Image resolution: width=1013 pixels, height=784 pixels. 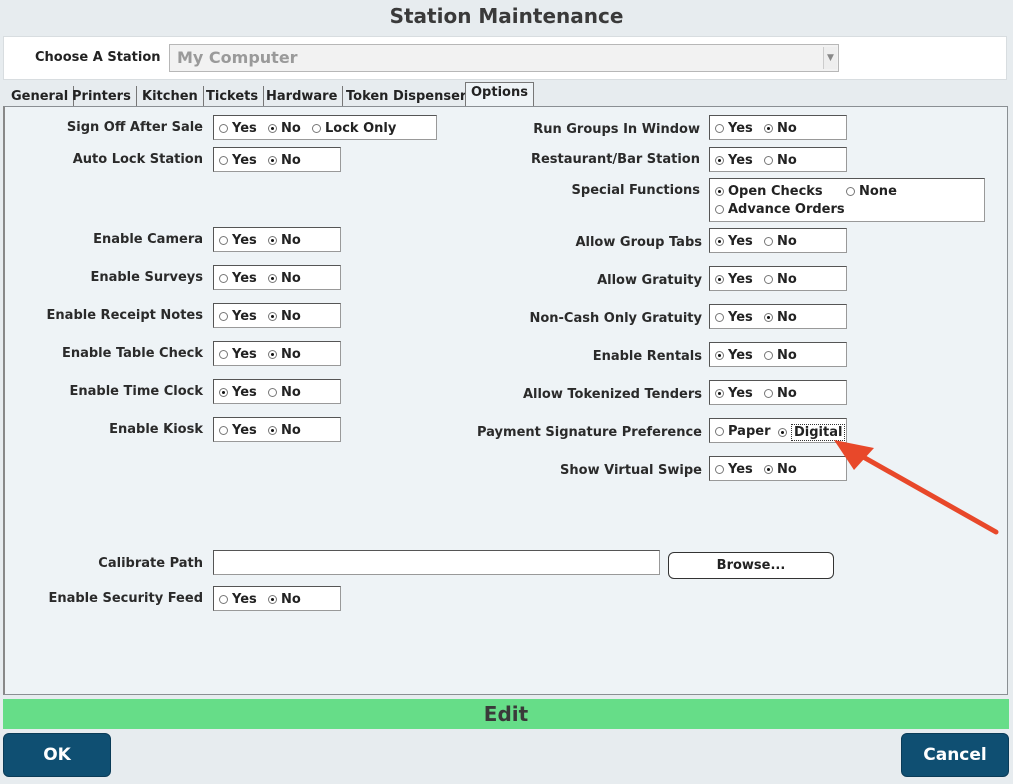 What do you see at coordinates (916, 487) in the screenshot?
I see `arrow-icon` at bounding box center [916, 487].